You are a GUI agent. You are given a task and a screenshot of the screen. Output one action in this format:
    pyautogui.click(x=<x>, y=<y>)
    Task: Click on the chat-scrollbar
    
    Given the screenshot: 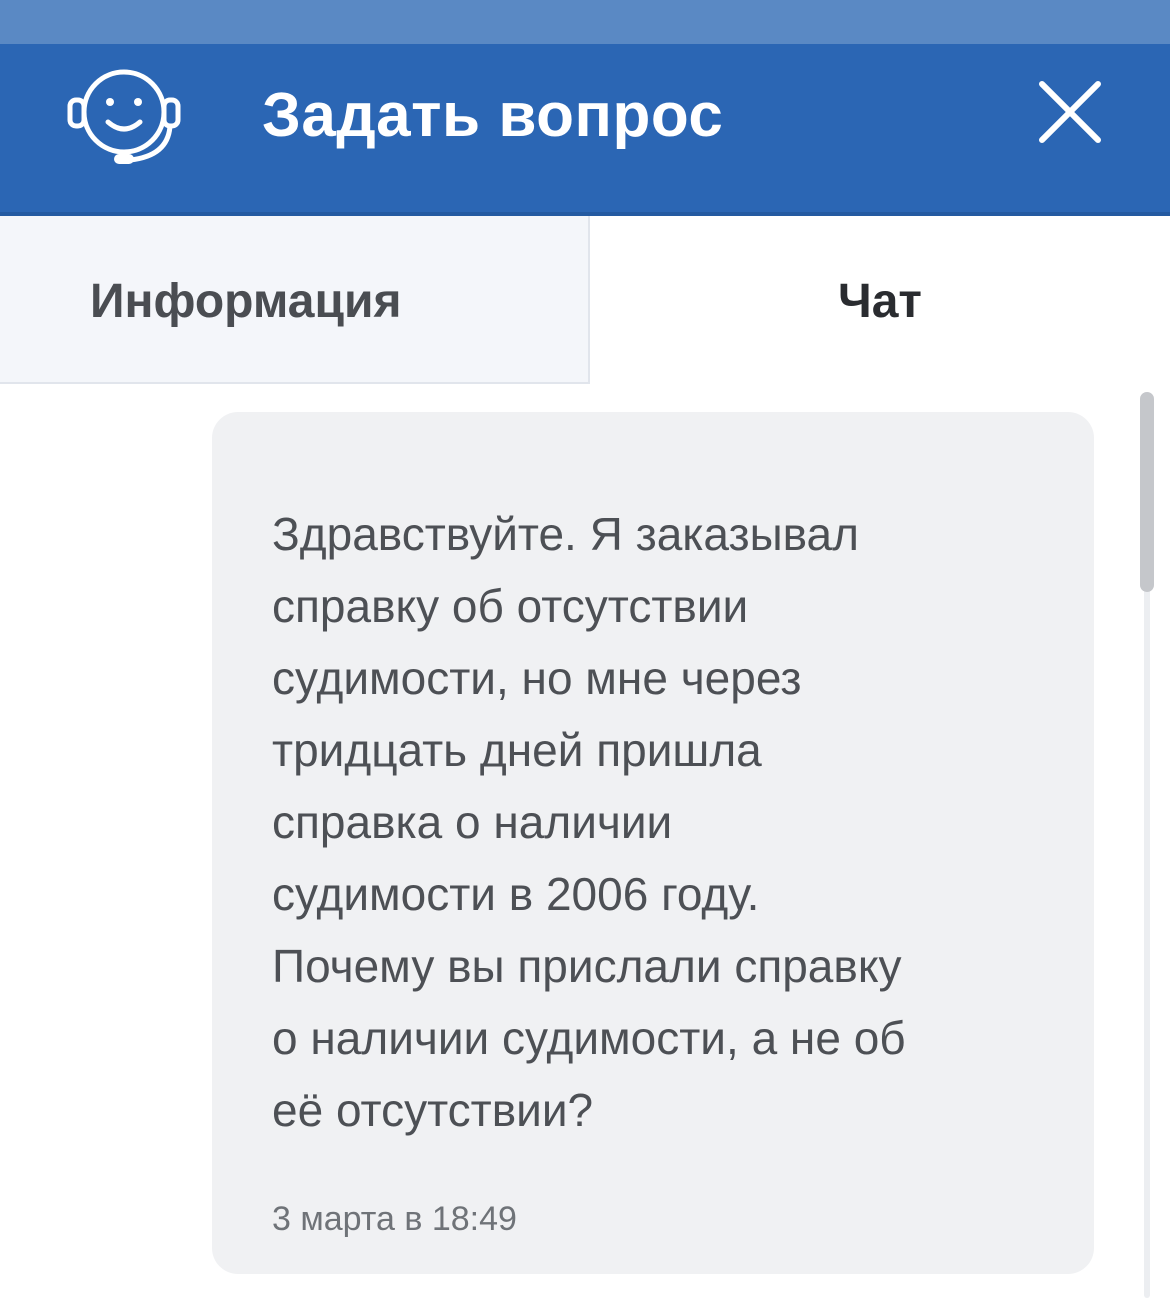 What is the action you would take?
    pyautogui.click(x=1147, y=845)
    